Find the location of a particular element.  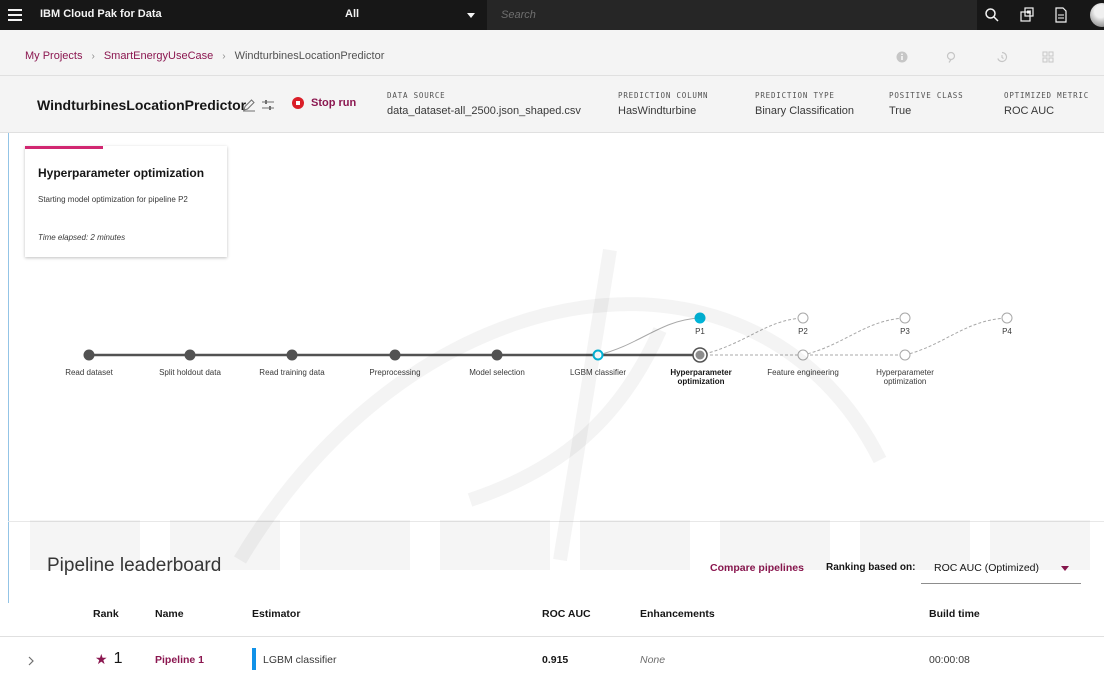

branch-p4 is located at coordinates (956, 336).